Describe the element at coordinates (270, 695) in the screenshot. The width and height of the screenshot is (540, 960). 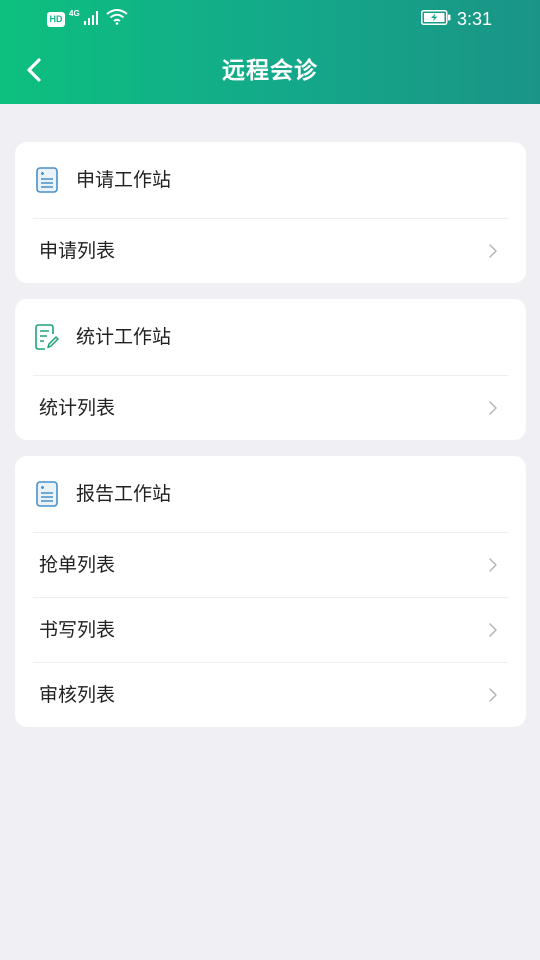
I see `list-item-review-list: 审核列表` at that location.